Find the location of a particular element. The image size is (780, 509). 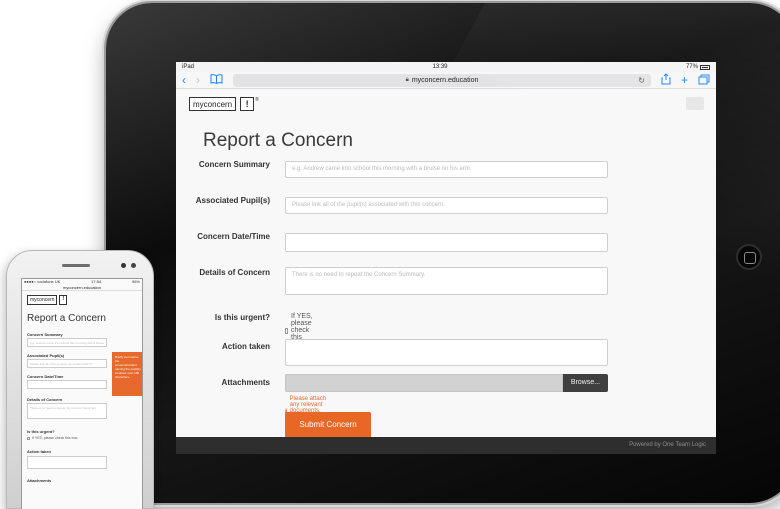

phone-pupils-label: Associated Pupil(s) is located at coordinates (46, 355).